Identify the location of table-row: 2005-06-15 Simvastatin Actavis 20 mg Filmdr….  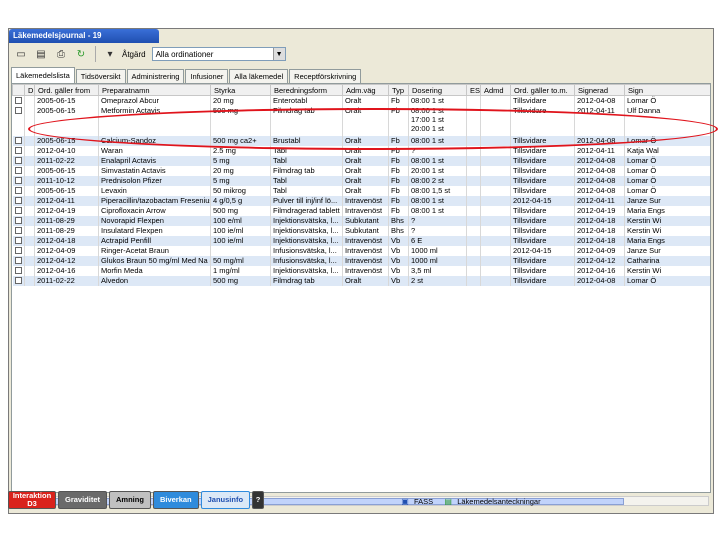
(361, 171).